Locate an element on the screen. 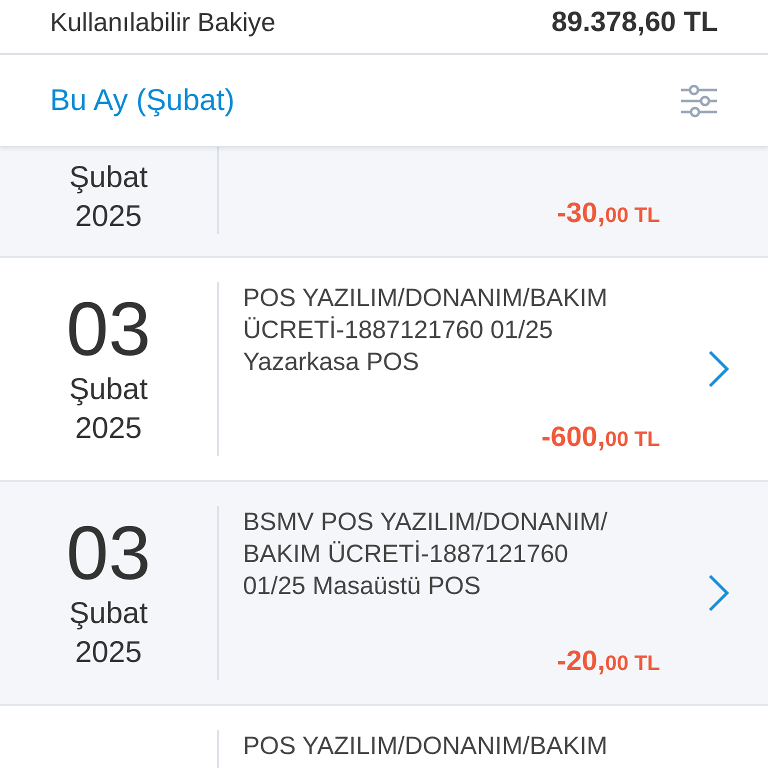 The image size is (768, 768). transaction-row: Şubat 2025 -30,00 TL is located at coordinates (384, 202).